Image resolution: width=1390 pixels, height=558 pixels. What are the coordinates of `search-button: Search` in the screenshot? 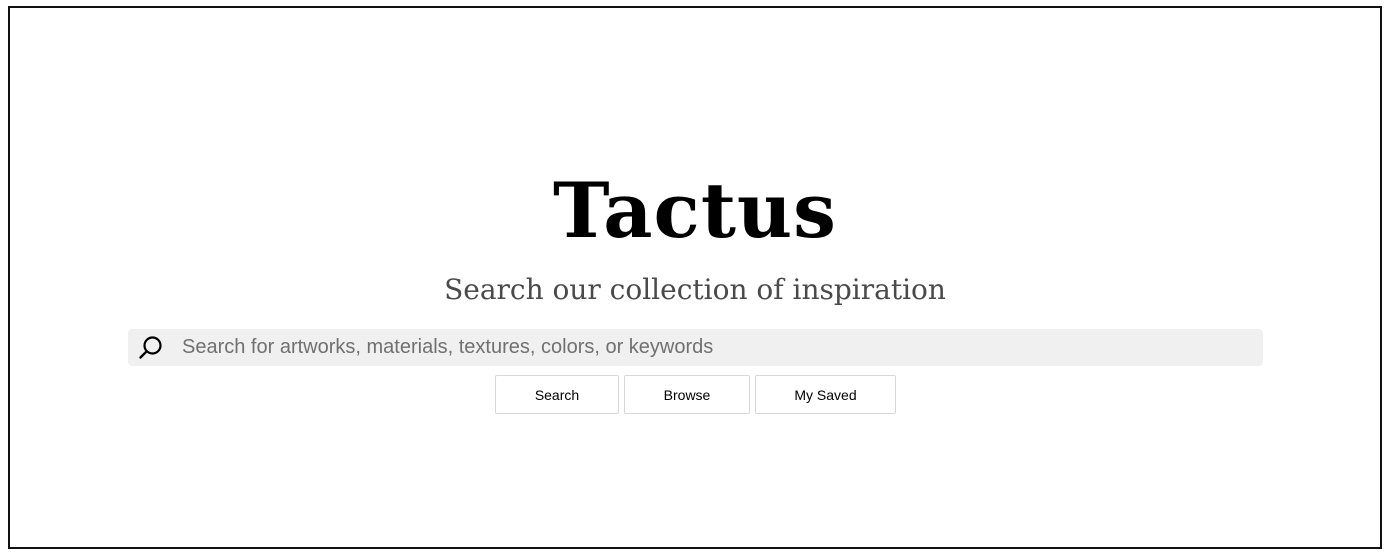 It's located at (557, 394).